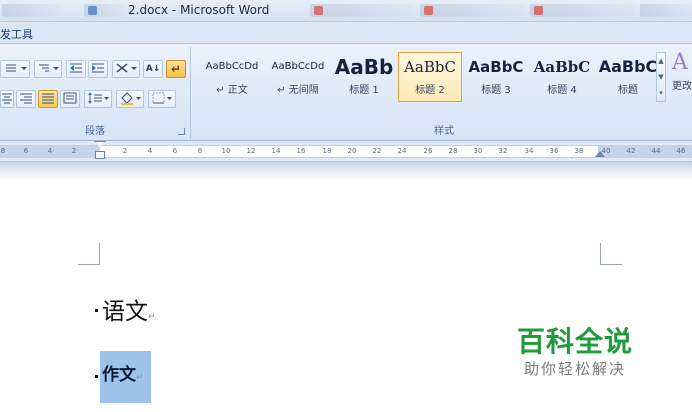 The image size is (692, 412). I want to click on decrease-indent-button, so click(76, 69).